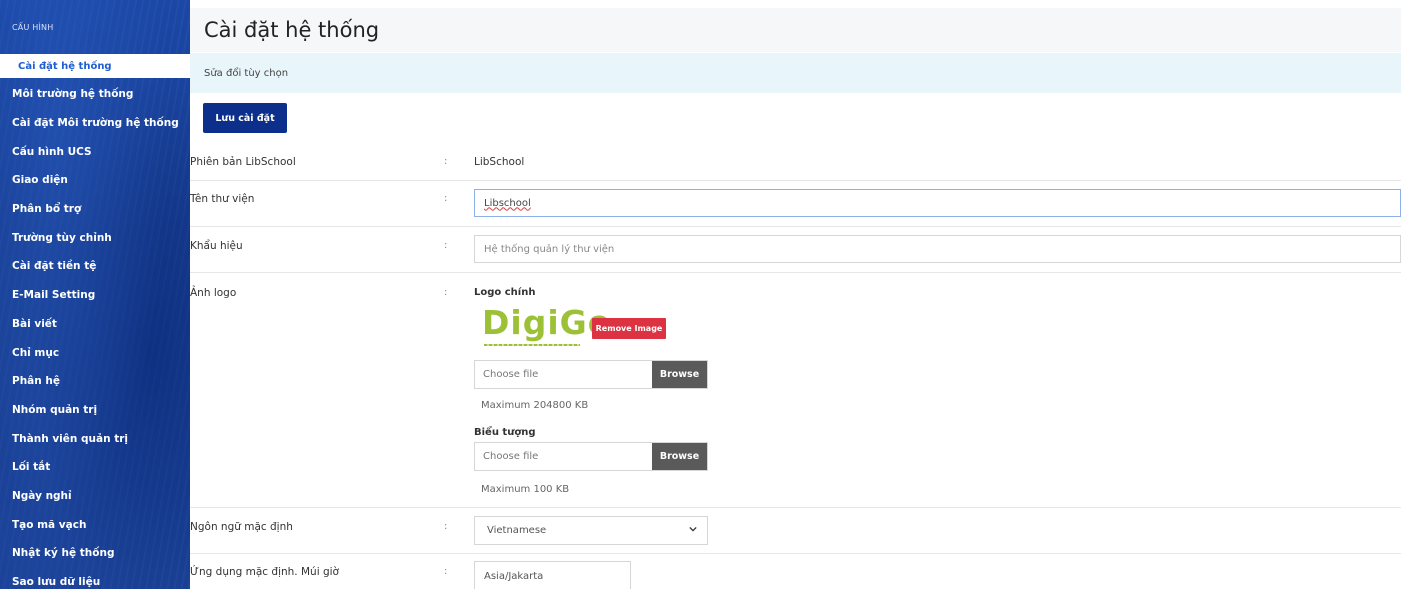 Image resolution: width=1401 pixels, height=589 pixels. What do you see at coordinates (591, 530) in the screenshot?
I see `language-select: Vietnamese` at bounding box center [591, 530].